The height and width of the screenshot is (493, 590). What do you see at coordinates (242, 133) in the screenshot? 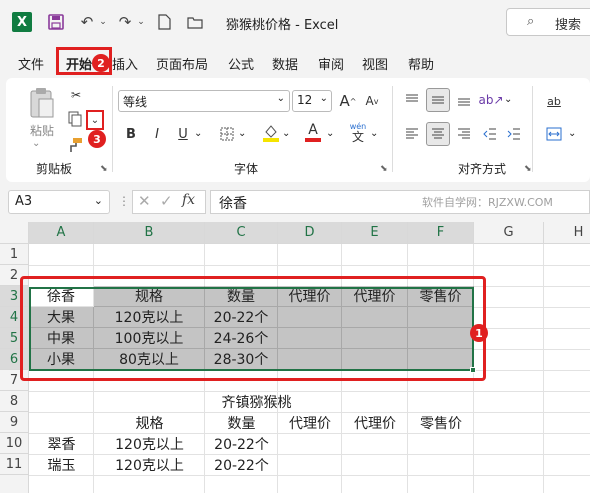
I see `borders-dropdown-icon: ⌄` at bounding box center [242, 133].